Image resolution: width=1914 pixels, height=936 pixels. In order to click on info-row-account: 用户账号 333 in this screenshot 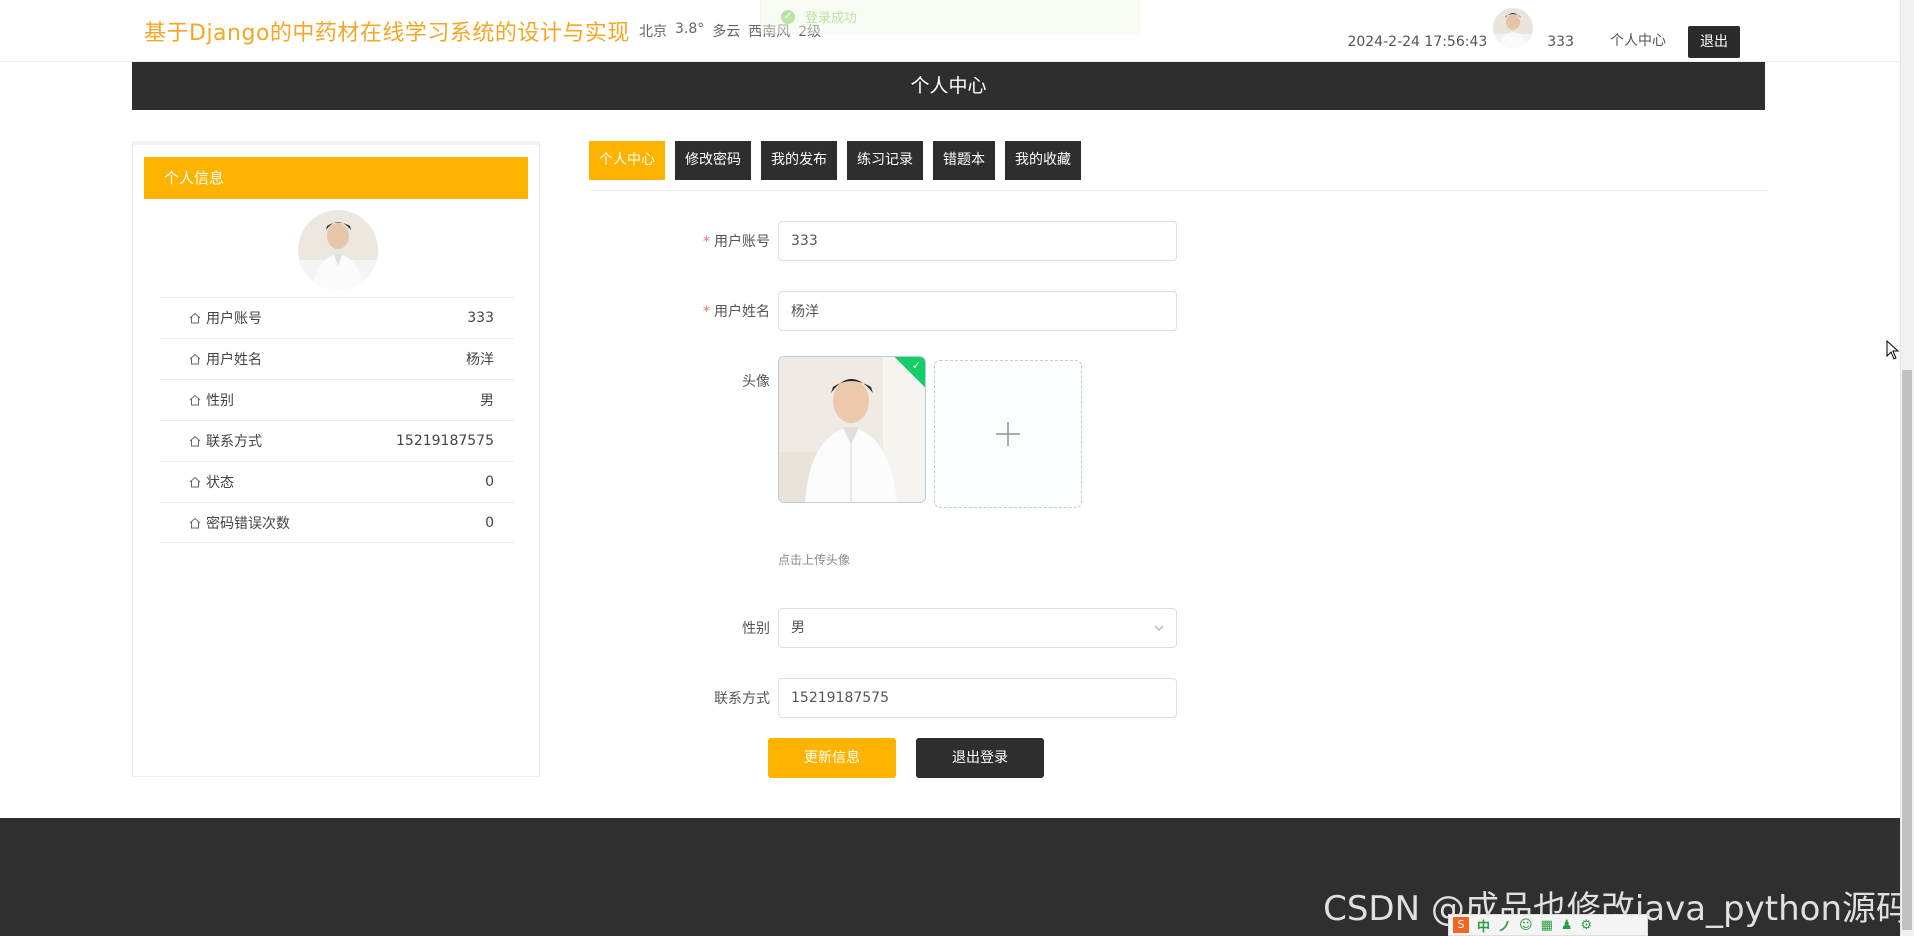, I will do `click(337, 317)`.